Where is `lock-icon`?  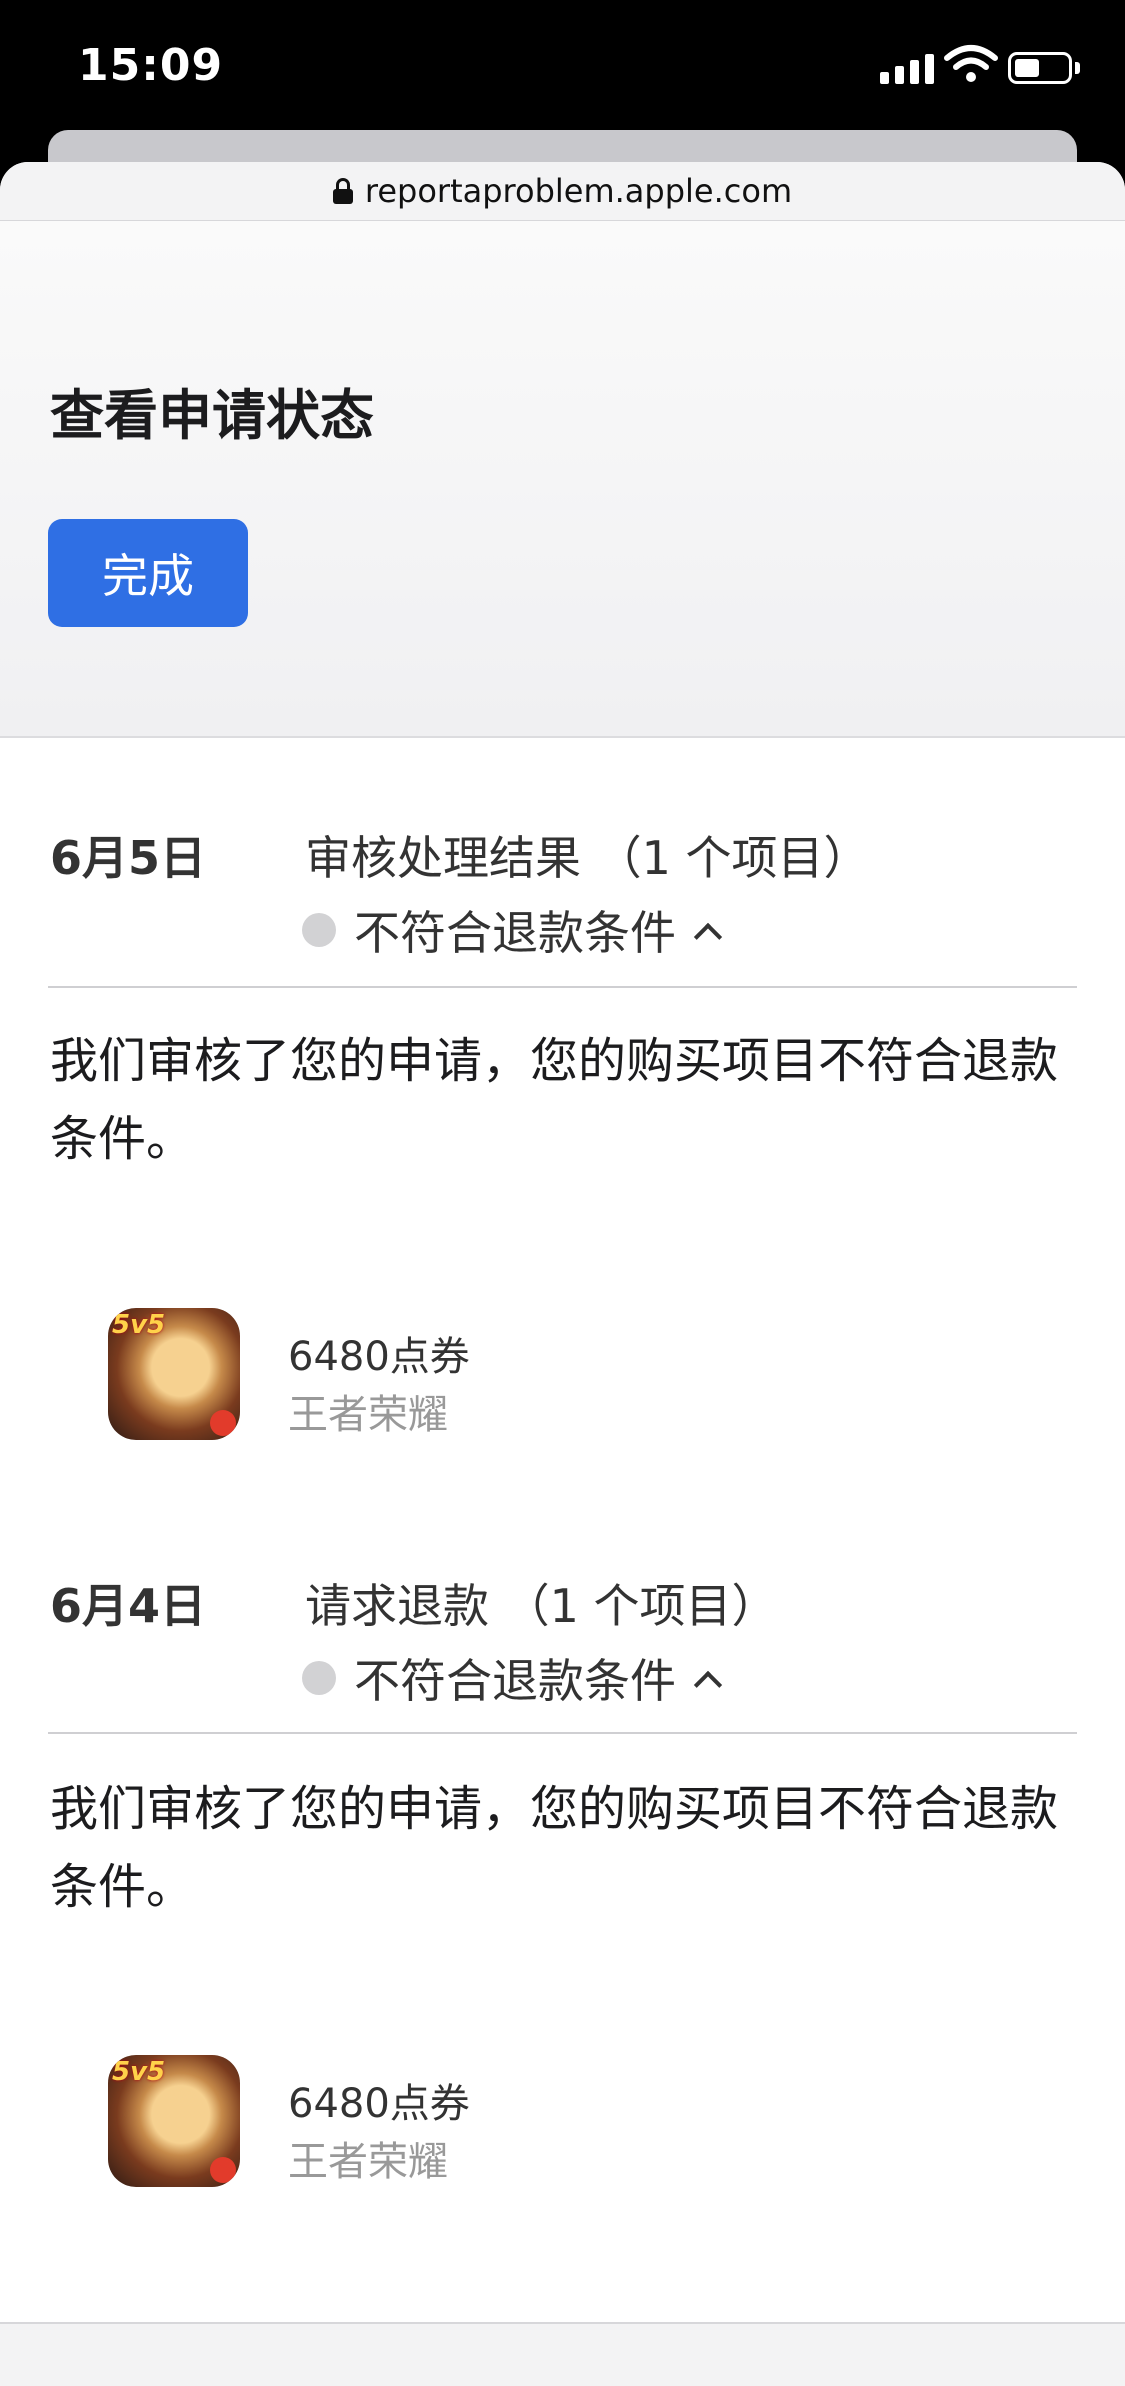
lock-icon is located at coordinates (342, 191).